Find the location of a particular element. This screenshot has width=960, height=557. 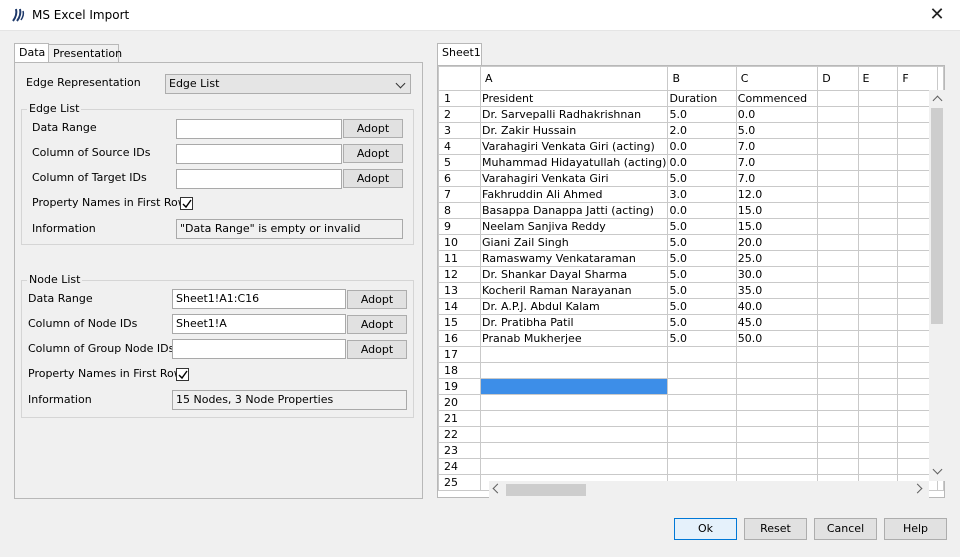

cell: Varahagiri Venkata Giri (acting) is located at coordinates (574, 146).